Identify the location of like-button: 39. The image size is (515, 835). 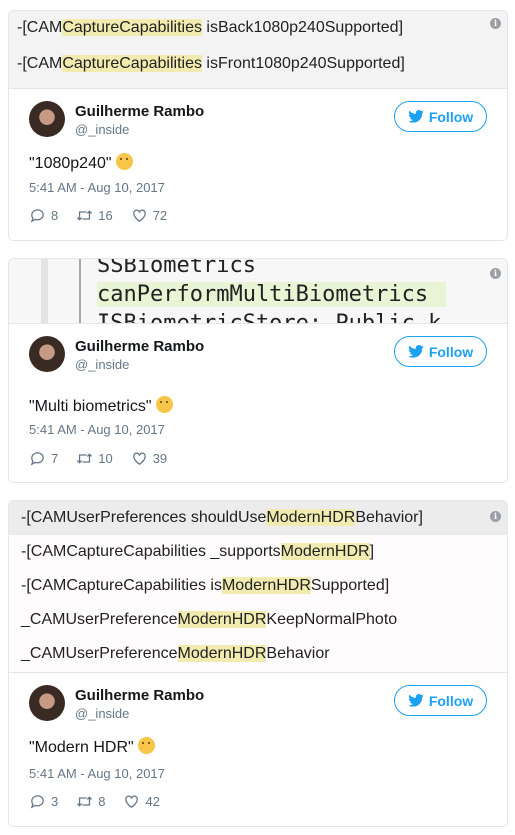
(149, 458).